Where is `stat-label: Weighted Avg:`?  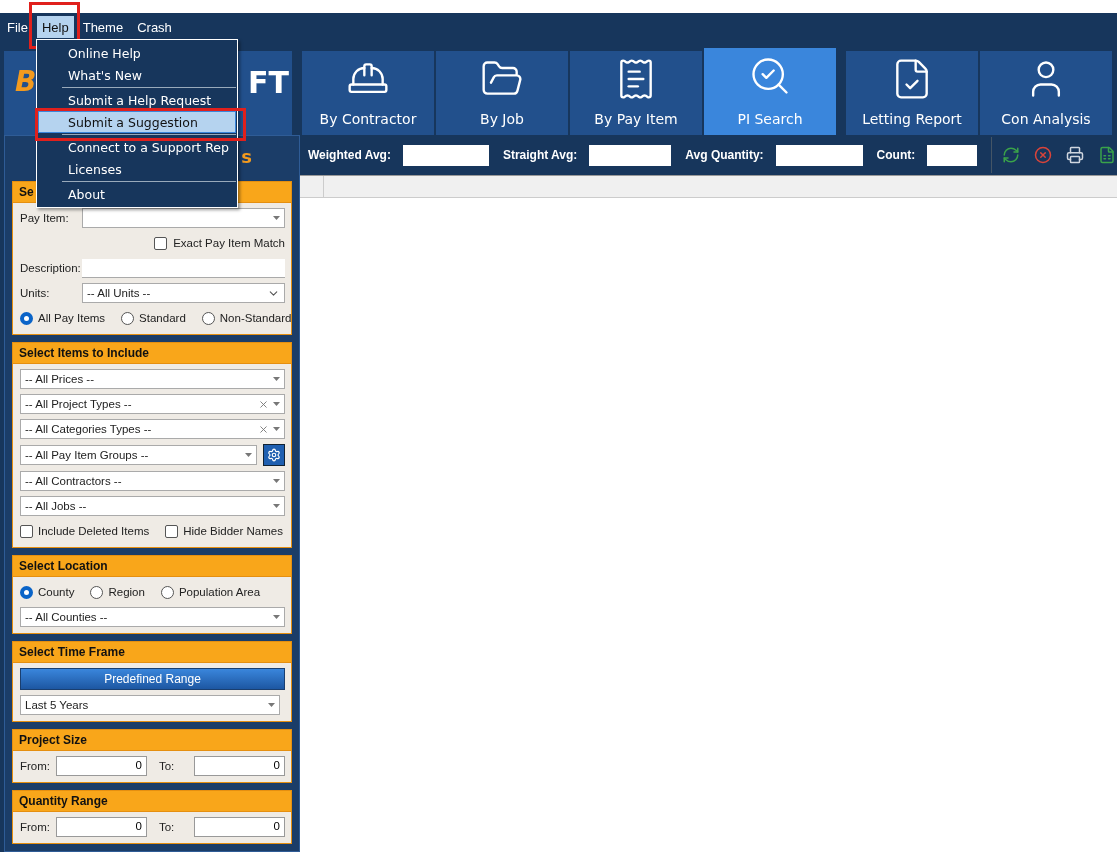
stat-label: Weighted Avg: is located at coordinates (349, 155).